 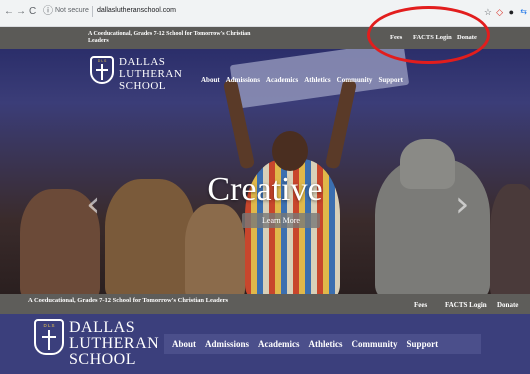 What do you see at coordinates (9, 12) in the screenshot?
I see `back-icon: ←` at bounding box center [9, 12].